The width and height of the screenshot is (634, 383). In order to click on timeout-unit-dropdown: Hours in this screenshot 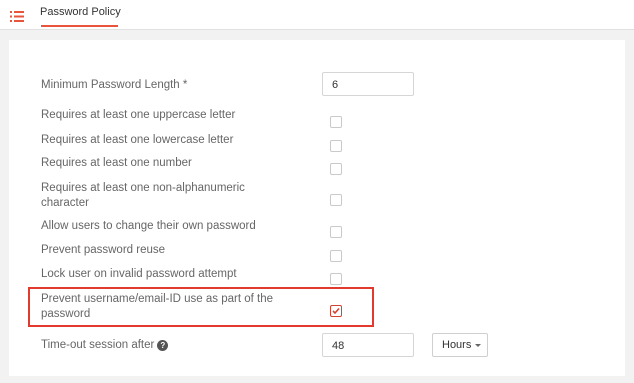, I will do `click(460, 345)`.